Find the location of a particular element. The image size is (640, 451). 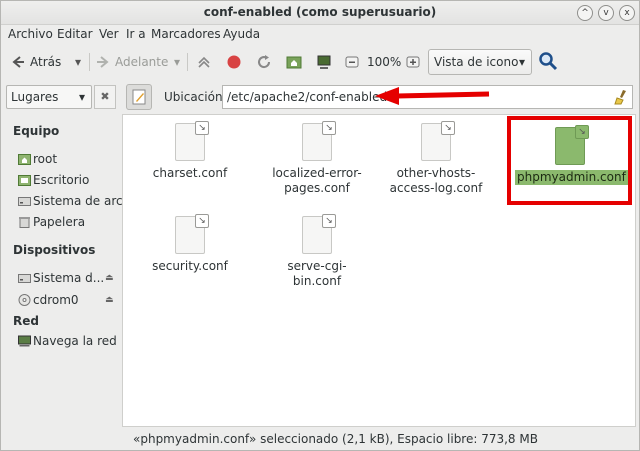

file-name: localized-error- pages.conf is located at coordinates (317, 180).